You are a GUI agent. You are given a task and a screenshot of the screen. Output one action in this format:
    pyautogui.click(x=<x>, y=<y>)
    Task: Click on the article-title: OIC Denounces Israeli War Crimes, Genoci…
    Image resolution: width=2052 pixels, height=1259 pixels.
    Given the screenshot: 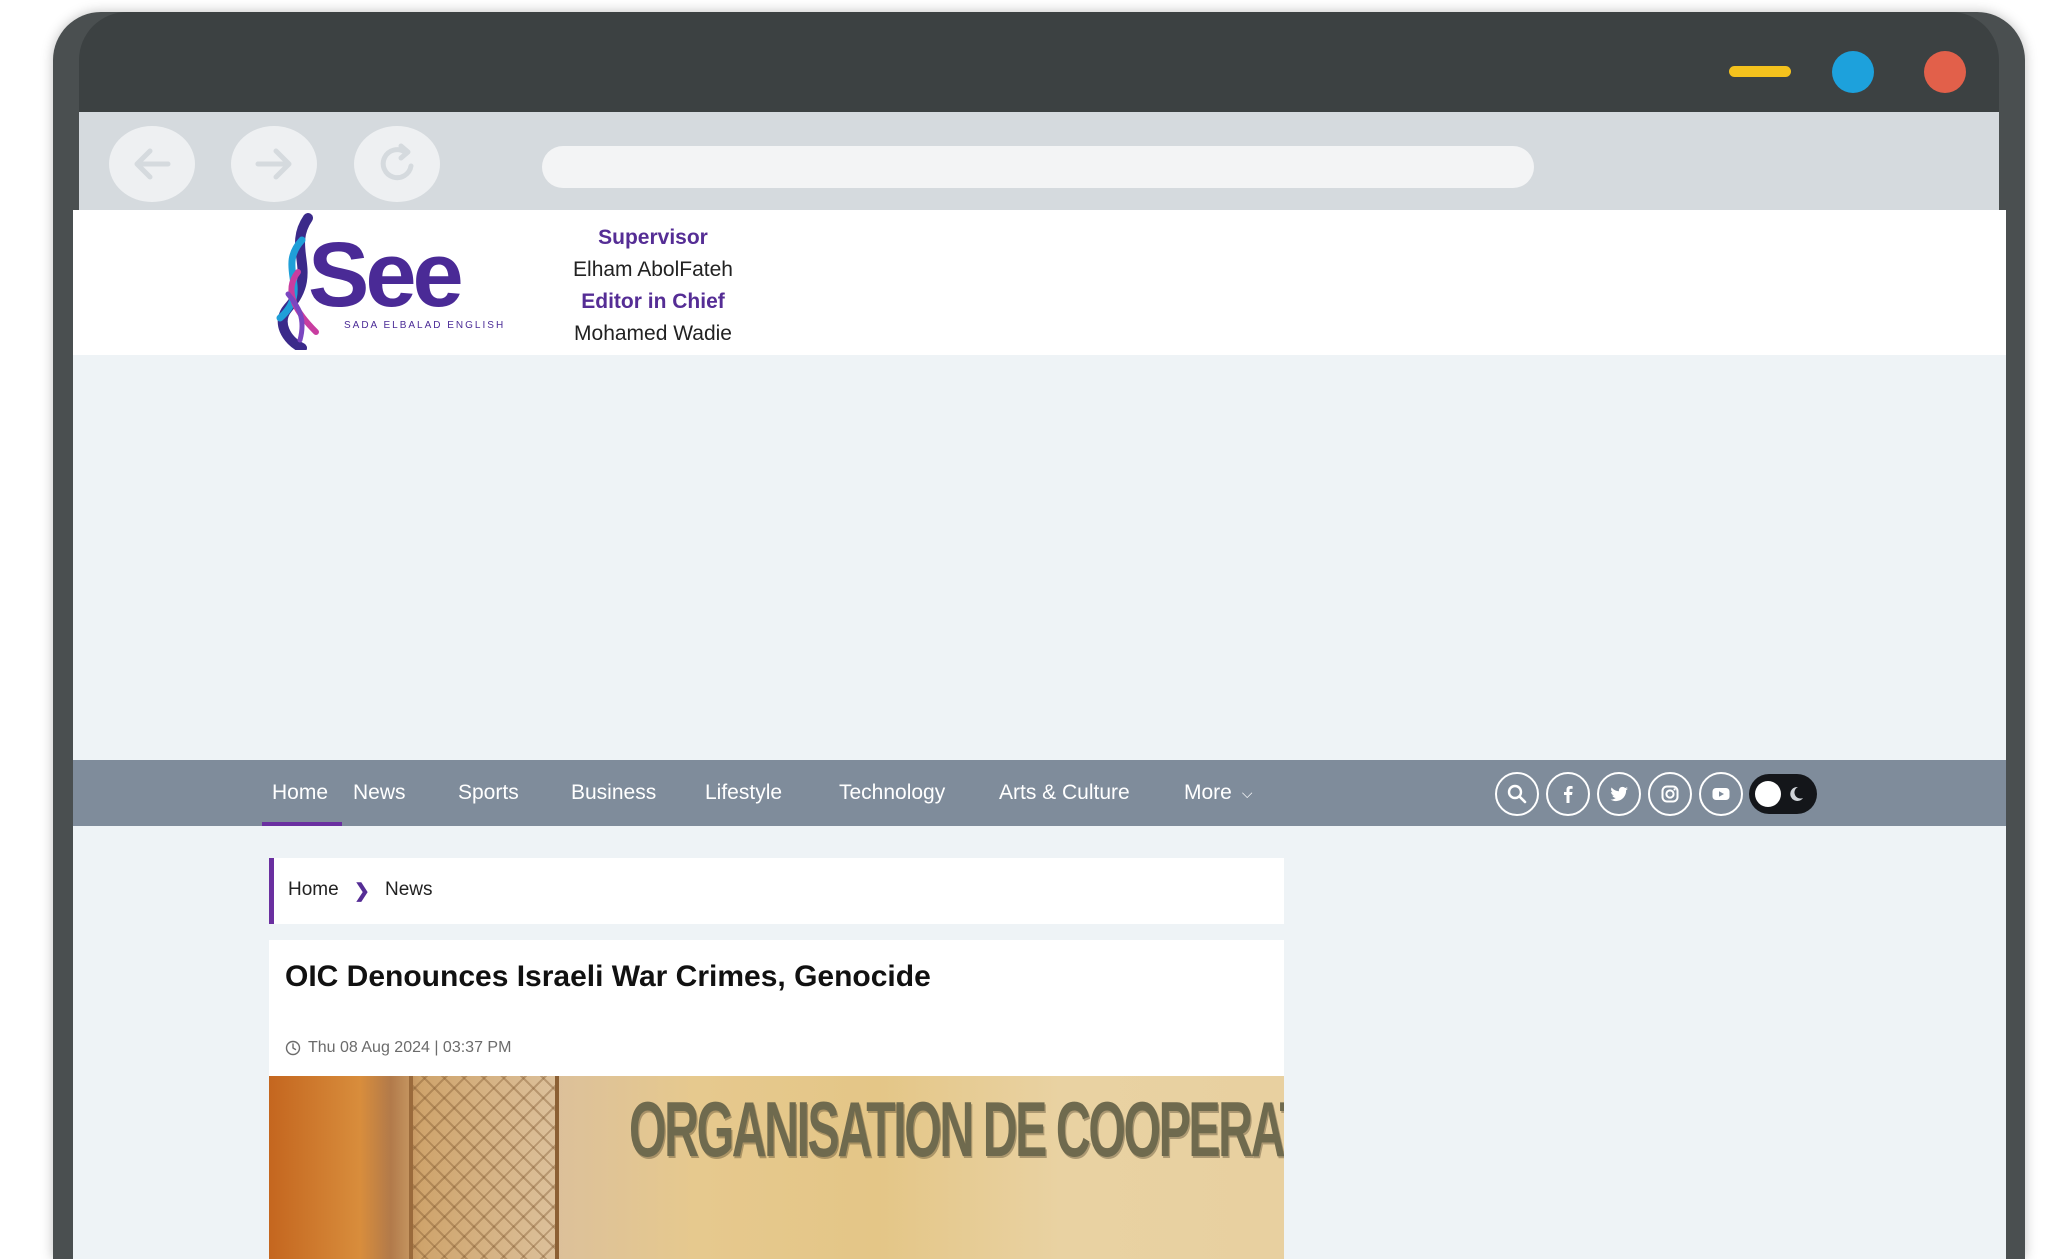 What is the action you would take?
    pyautogui.click(x=608, y=976)
    